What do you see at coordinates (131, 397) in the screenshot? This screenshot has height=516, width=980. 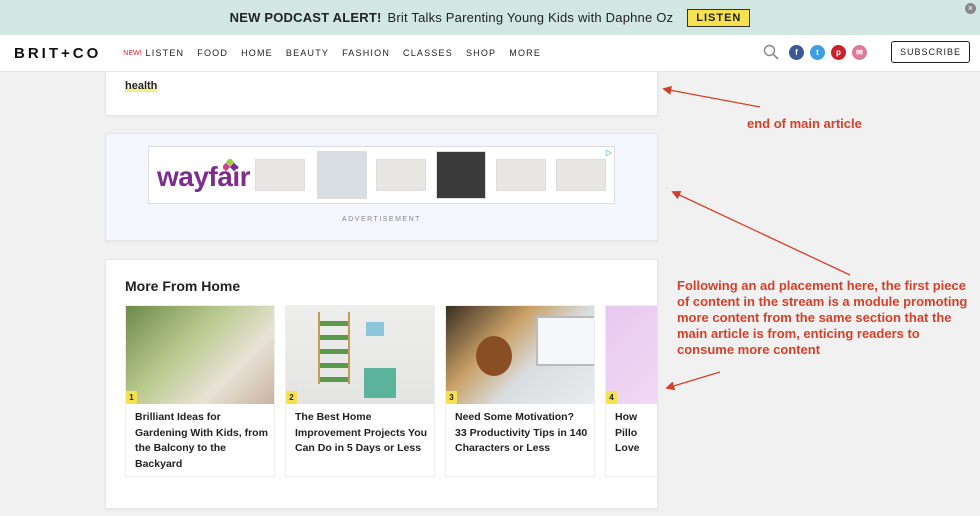 I see `story-number: 1` at bounding box center [131, 397].